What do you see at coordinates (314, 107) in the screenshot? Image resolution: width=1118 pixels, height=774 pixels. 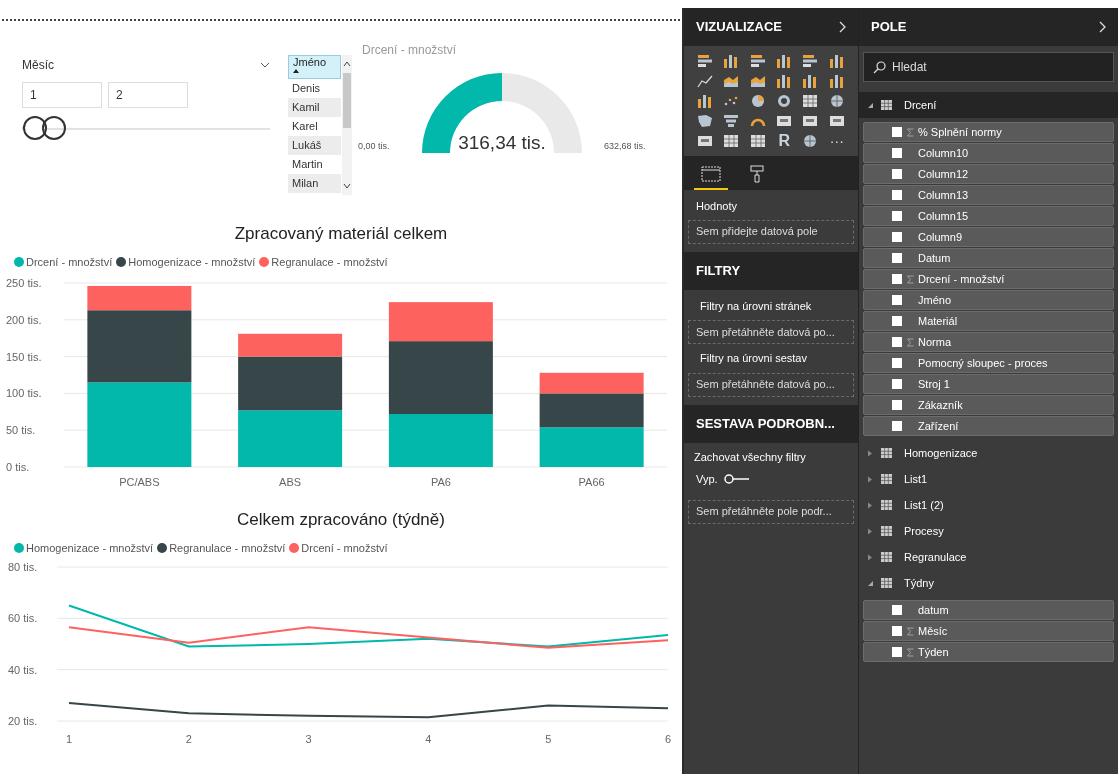 I see `slicer-item: Kamil` at bounding box center [314, 107].